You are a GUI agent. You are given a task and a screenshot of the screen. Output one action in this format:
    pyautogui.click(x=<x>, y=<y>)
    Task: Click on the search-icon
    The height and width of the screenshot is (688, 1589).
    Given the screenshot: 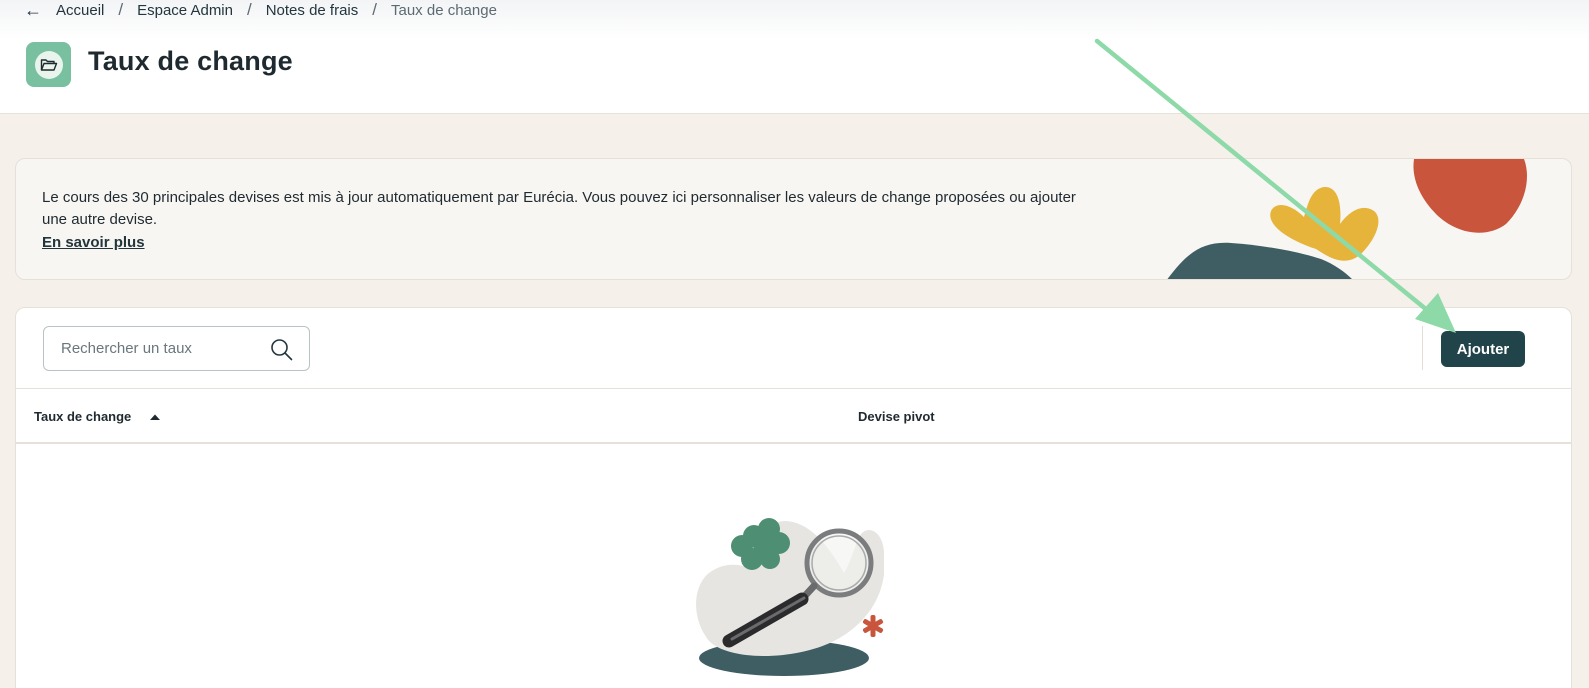 What is the action you would take?
    pyautogui.click(x=281, y=349)
    